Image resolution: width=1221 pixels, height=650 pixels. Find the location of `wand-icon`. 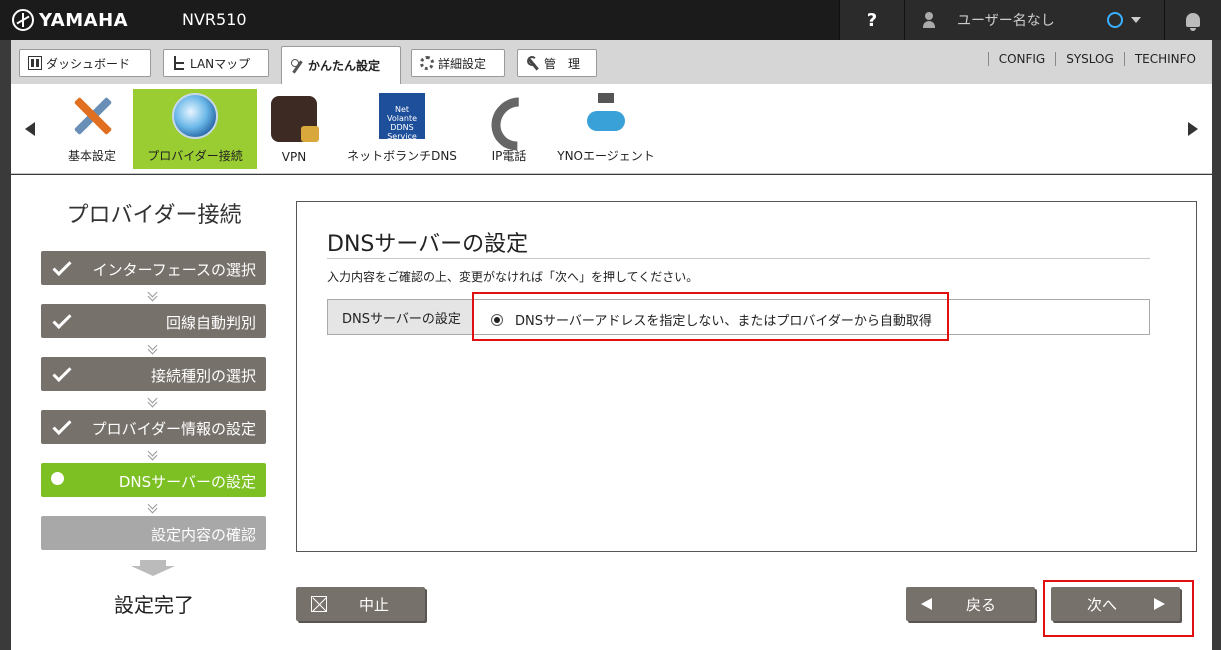

wand-icon is located at coordinates (297, 65).